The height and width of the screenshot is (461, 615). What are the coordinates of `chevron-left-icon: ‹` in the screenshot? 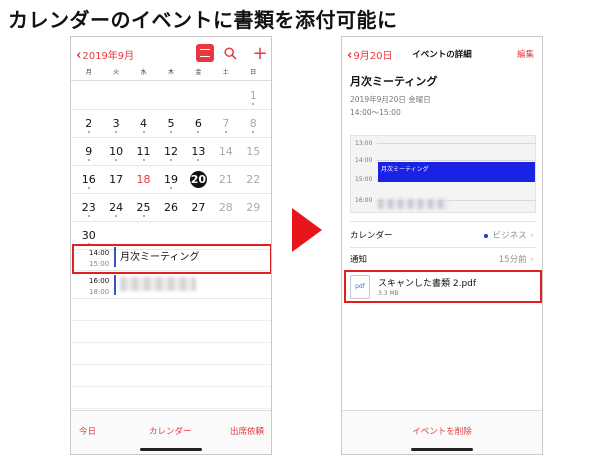 It's located at (79, 55).